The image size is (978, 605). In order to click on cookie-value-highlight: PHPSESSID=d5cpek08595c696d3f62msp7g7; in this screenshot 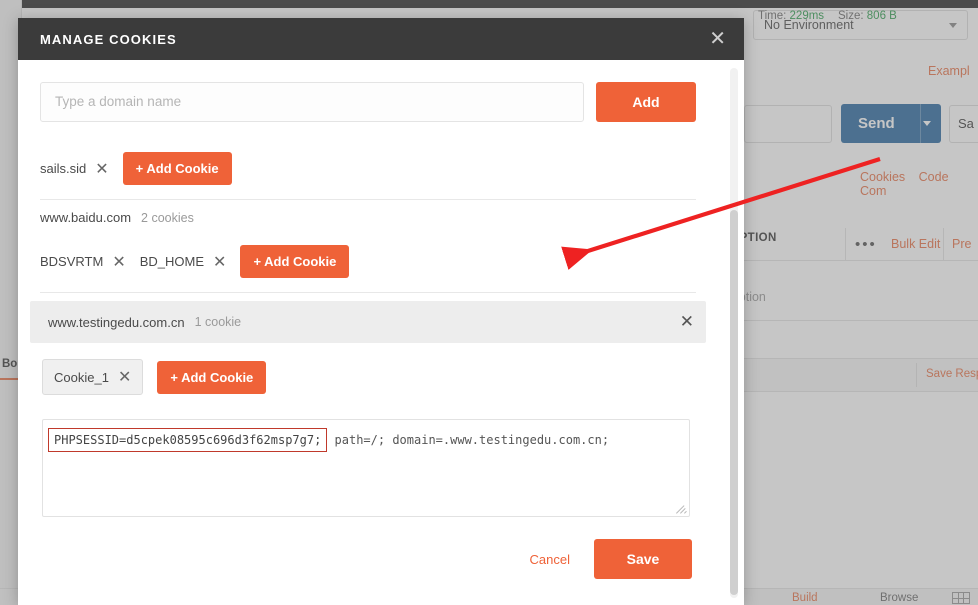, I will do `click(188, 440)`.